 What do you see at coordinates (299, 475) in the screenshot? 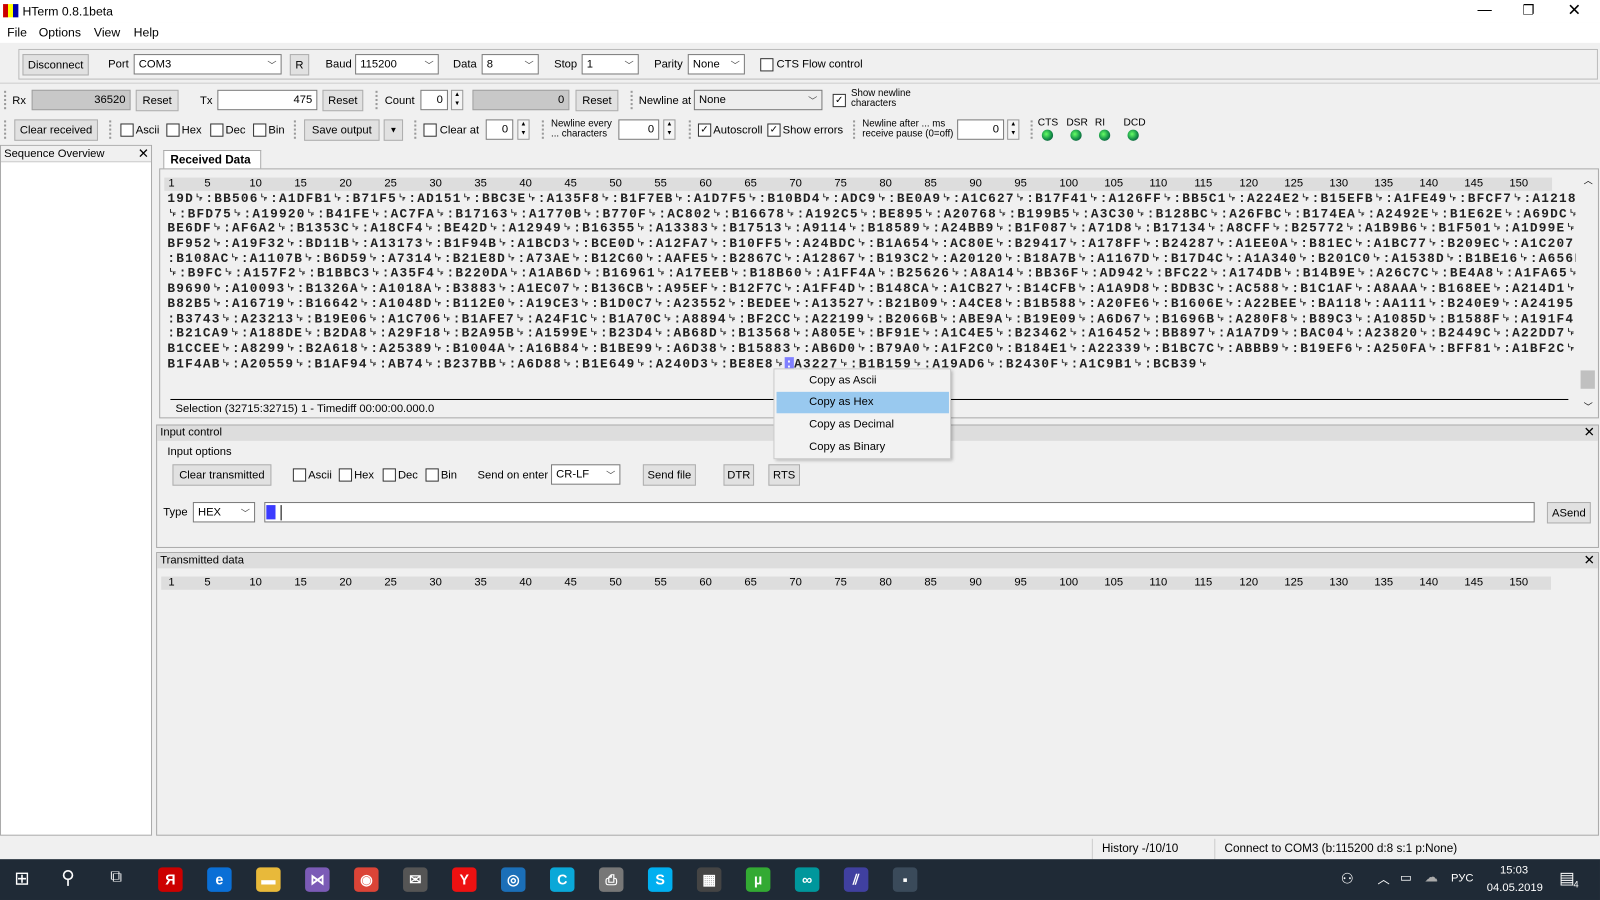
I see `input-ascii-checkbox` at bounding box center [299, 475].